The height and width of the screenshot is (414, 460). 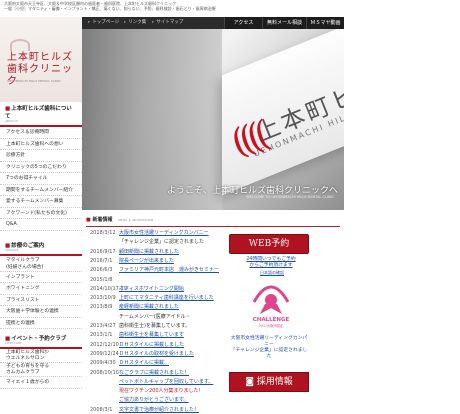 What do you see at coordinates (284, 23) in the screenshot?
I see `free-mail-button: 無料メール相談` at bounding box center [284, 23].